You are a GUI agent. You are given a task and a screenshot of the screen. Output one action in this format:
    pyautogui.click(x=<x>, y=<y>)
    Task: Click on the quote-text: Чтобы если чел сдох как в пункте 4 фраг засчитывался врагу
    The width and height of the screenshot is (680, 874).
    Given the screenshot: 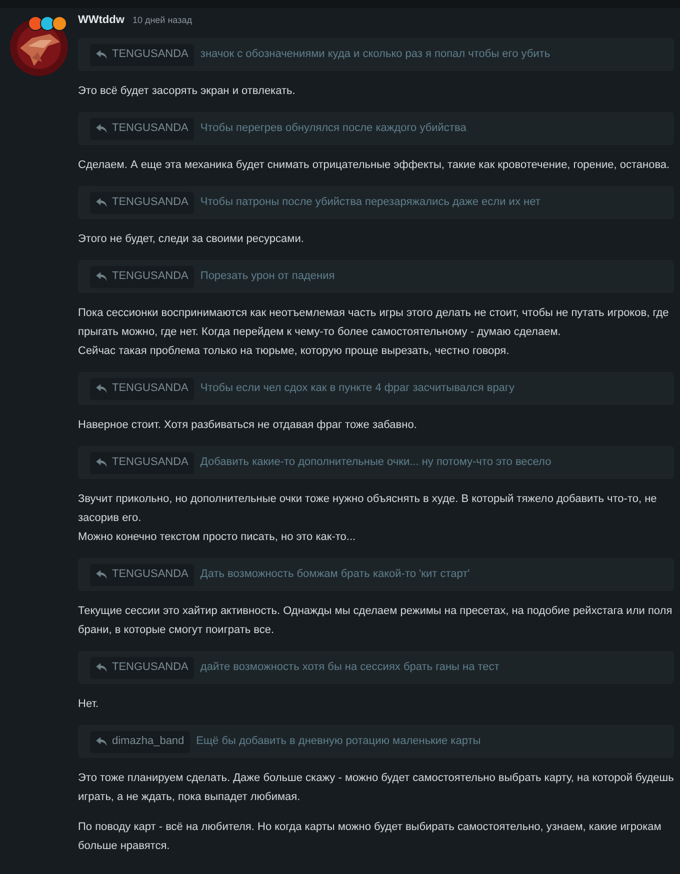 What is the action you would take?
    pyautogui.click(x=357, y=388)
    